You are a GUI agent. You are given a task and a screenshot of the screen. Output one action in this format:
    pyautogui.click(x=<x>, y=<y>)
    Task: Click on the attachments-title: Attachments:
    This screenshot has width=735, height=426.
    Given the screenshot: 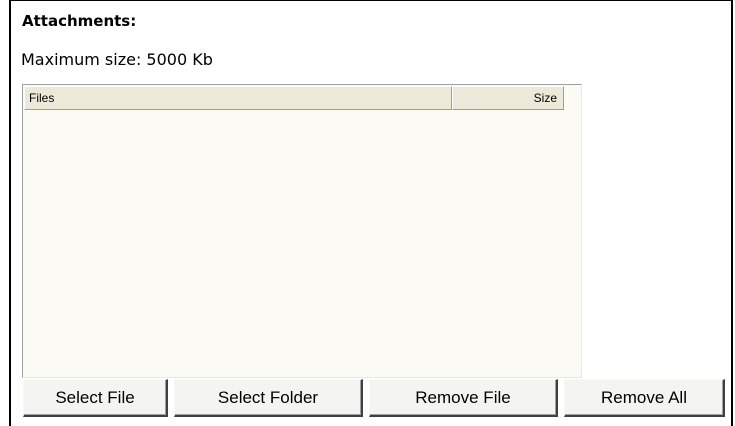 What is the action you would take?
    pyautogui.click(x=79, y=21)
    